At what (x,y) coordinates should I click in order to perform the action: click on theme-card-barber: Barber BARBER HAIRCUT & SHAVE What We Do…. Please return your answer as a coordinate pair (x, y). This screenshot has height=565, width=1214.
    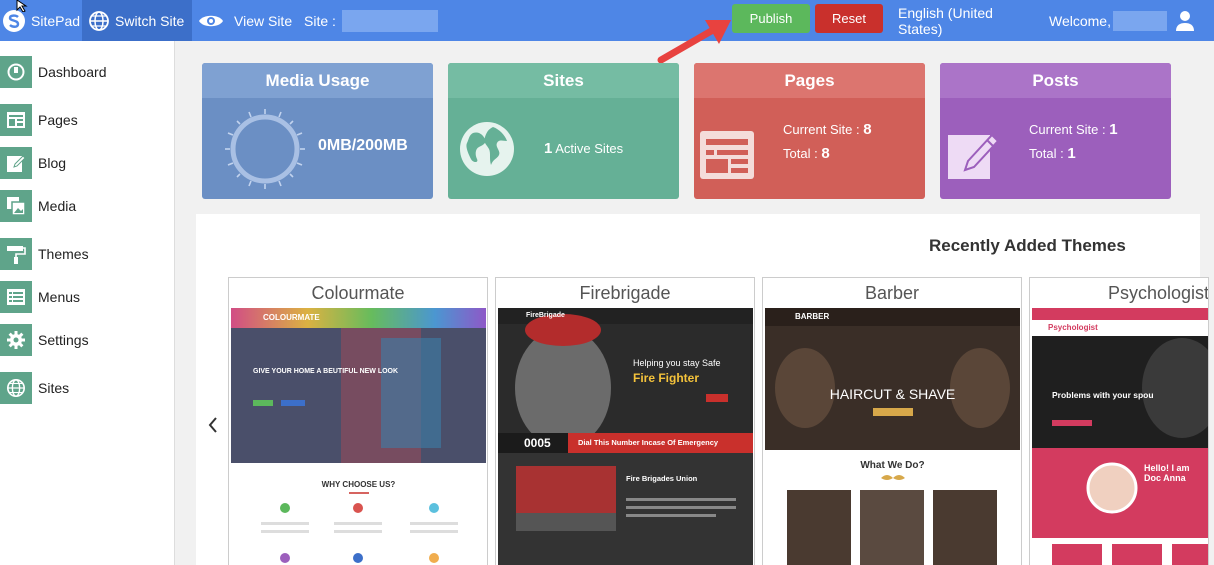
    Looking at the image, I should click on (892, 421).